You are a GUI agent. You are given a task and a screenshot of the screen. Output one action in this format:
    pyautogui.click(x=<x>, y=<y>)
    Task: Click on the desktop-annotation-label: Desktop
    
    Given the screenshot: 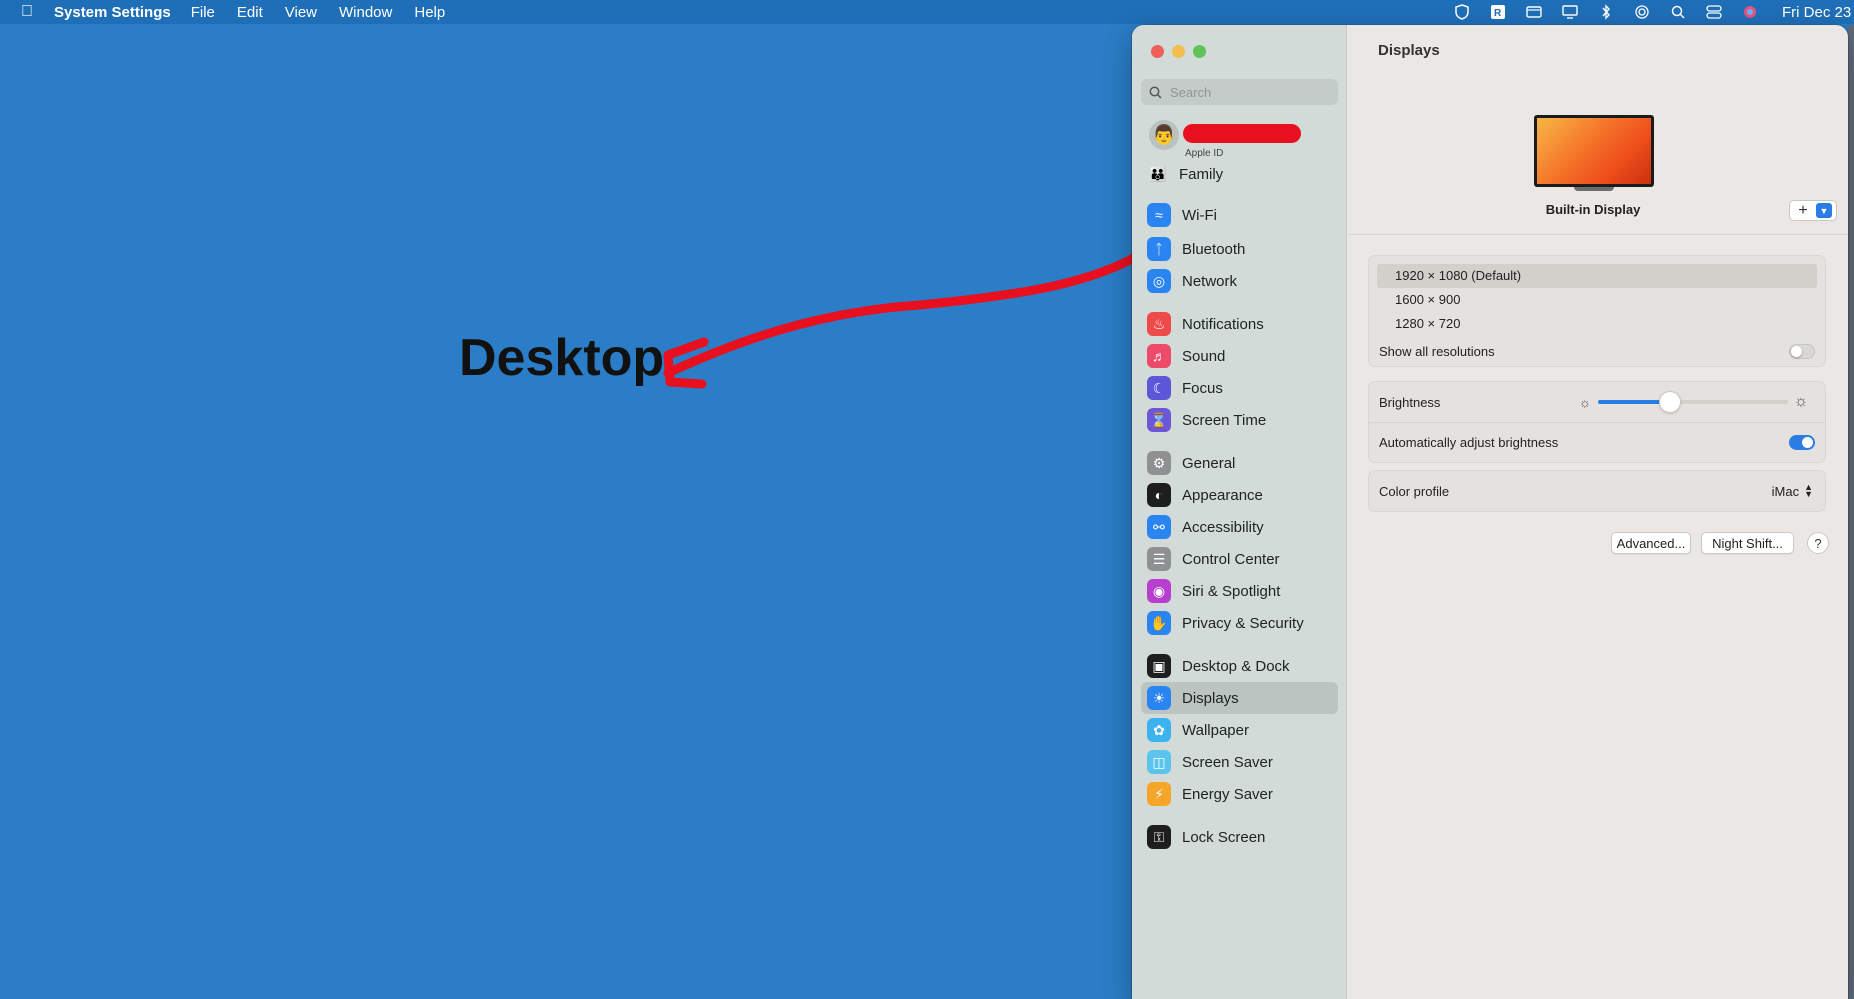 What is the action you would take?
    pyautogui.click(x=562, y=358)
    